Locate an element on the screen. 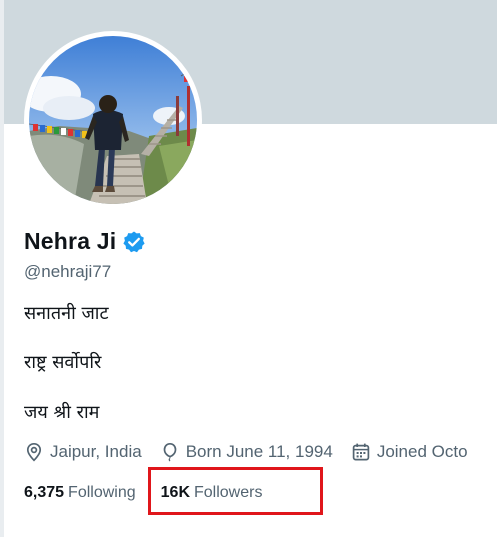 The width and height of the screenshot is (497, 537). birthday-item: Born June 11, 1994 is located at coordinates (246, 452).